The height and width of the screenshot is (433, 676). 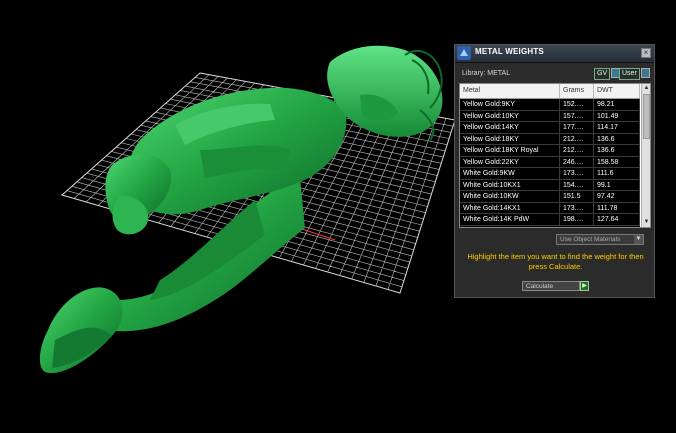 What do you see at coordinates (577, 196) in the screenshot?
I see `grams-cell: 151.5` at bounding box center [577, 196].